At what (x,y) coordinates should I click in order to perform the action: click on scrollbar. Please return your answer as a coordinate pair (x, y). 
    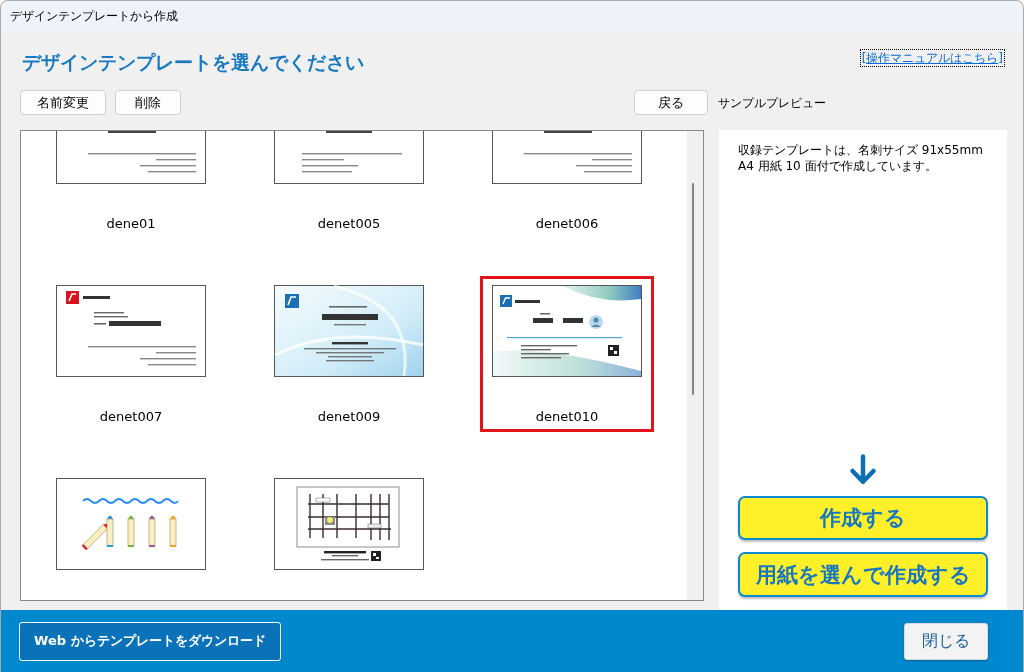
    Looking at the image, I should click on (695, 365).